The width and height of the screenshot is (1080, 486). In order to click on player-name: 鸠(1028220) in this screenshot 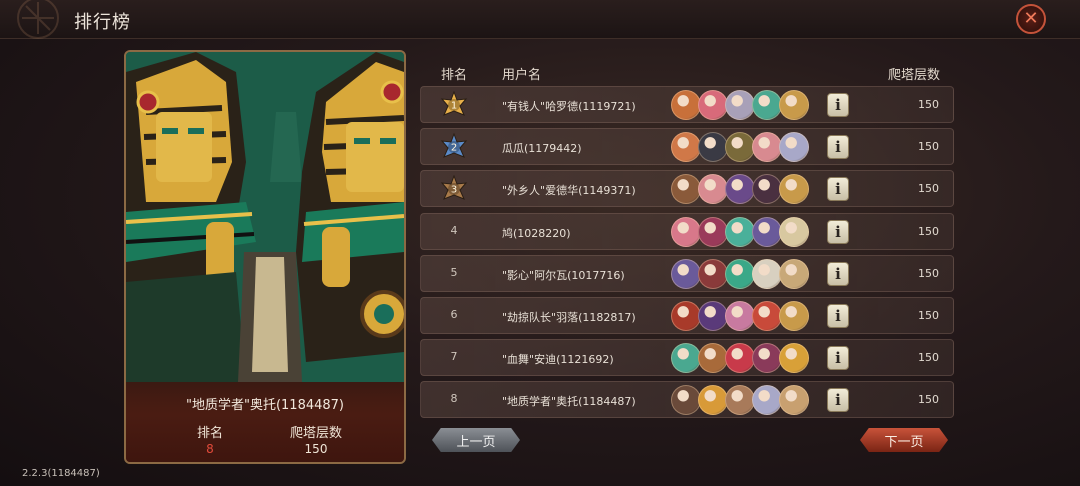, I will do `click(536, 233)`.